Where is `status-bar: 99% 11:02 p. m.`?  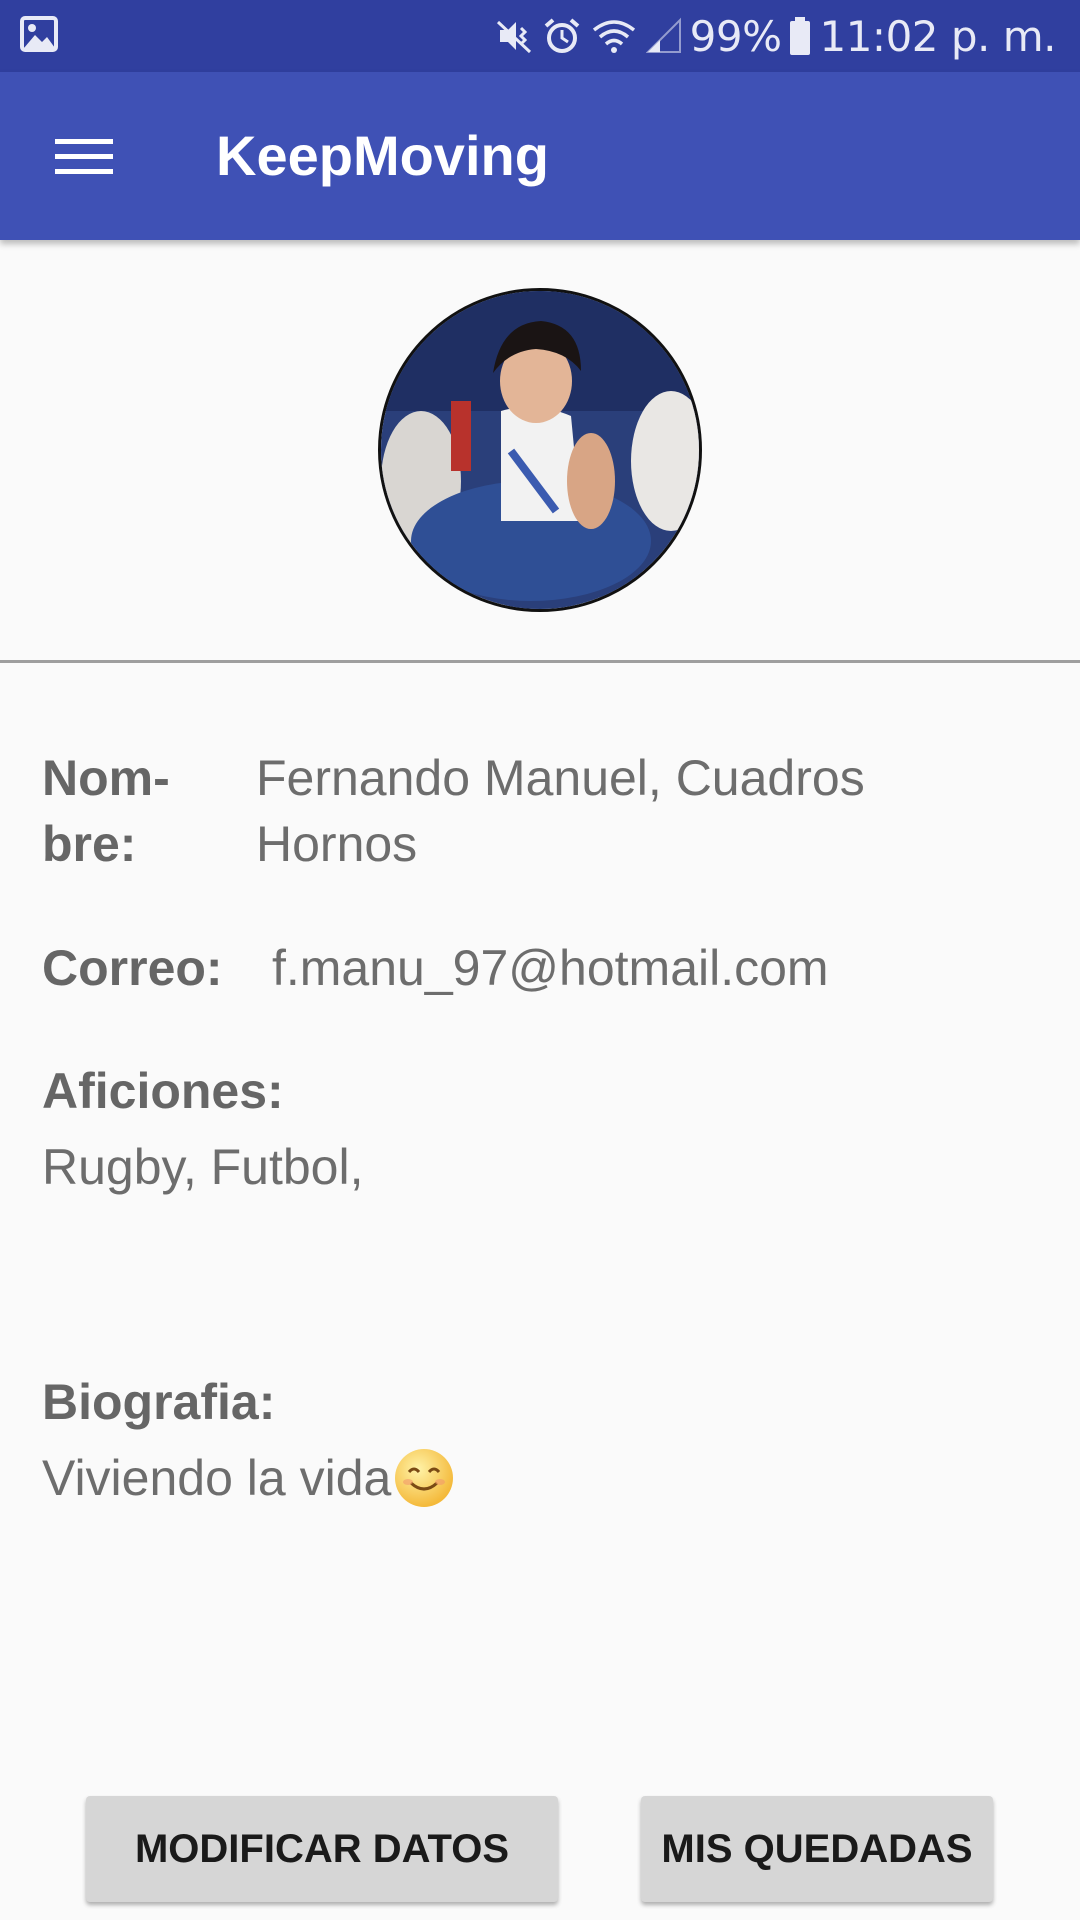 status-bar: 99% 11:02 p. m. is located at coordinates (540, 36).